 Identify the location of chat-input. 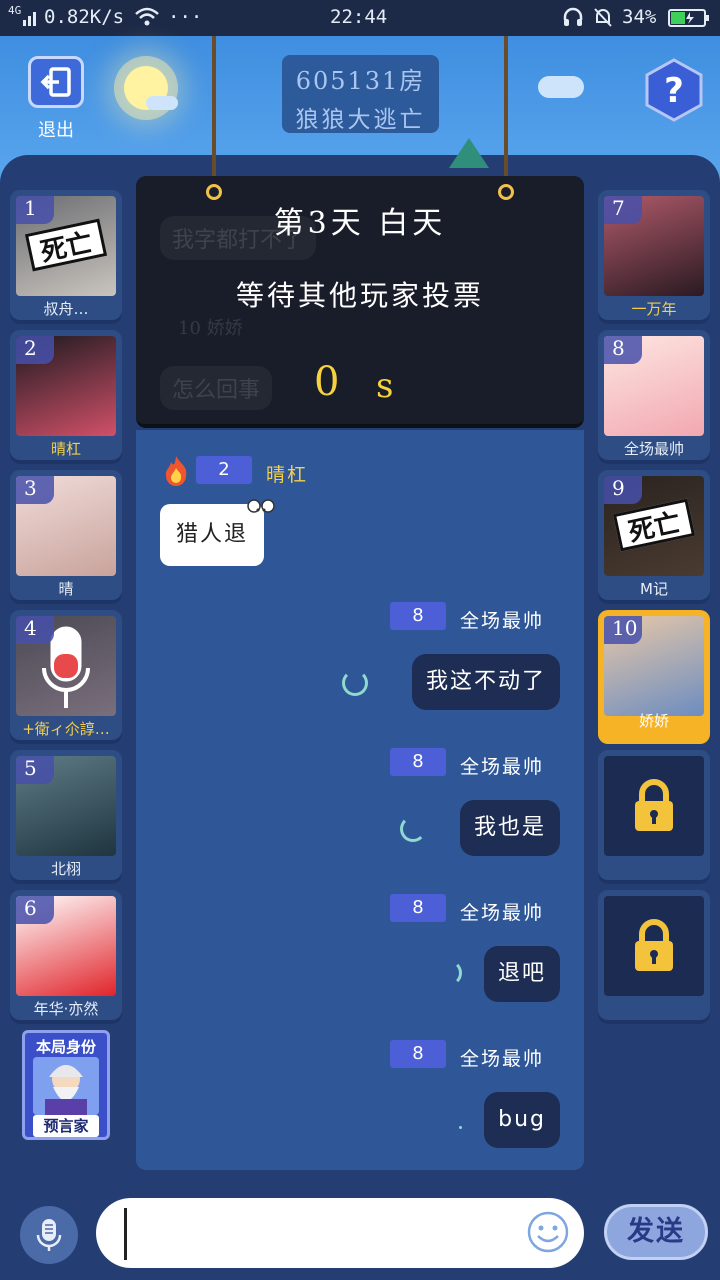
(340, 1233).